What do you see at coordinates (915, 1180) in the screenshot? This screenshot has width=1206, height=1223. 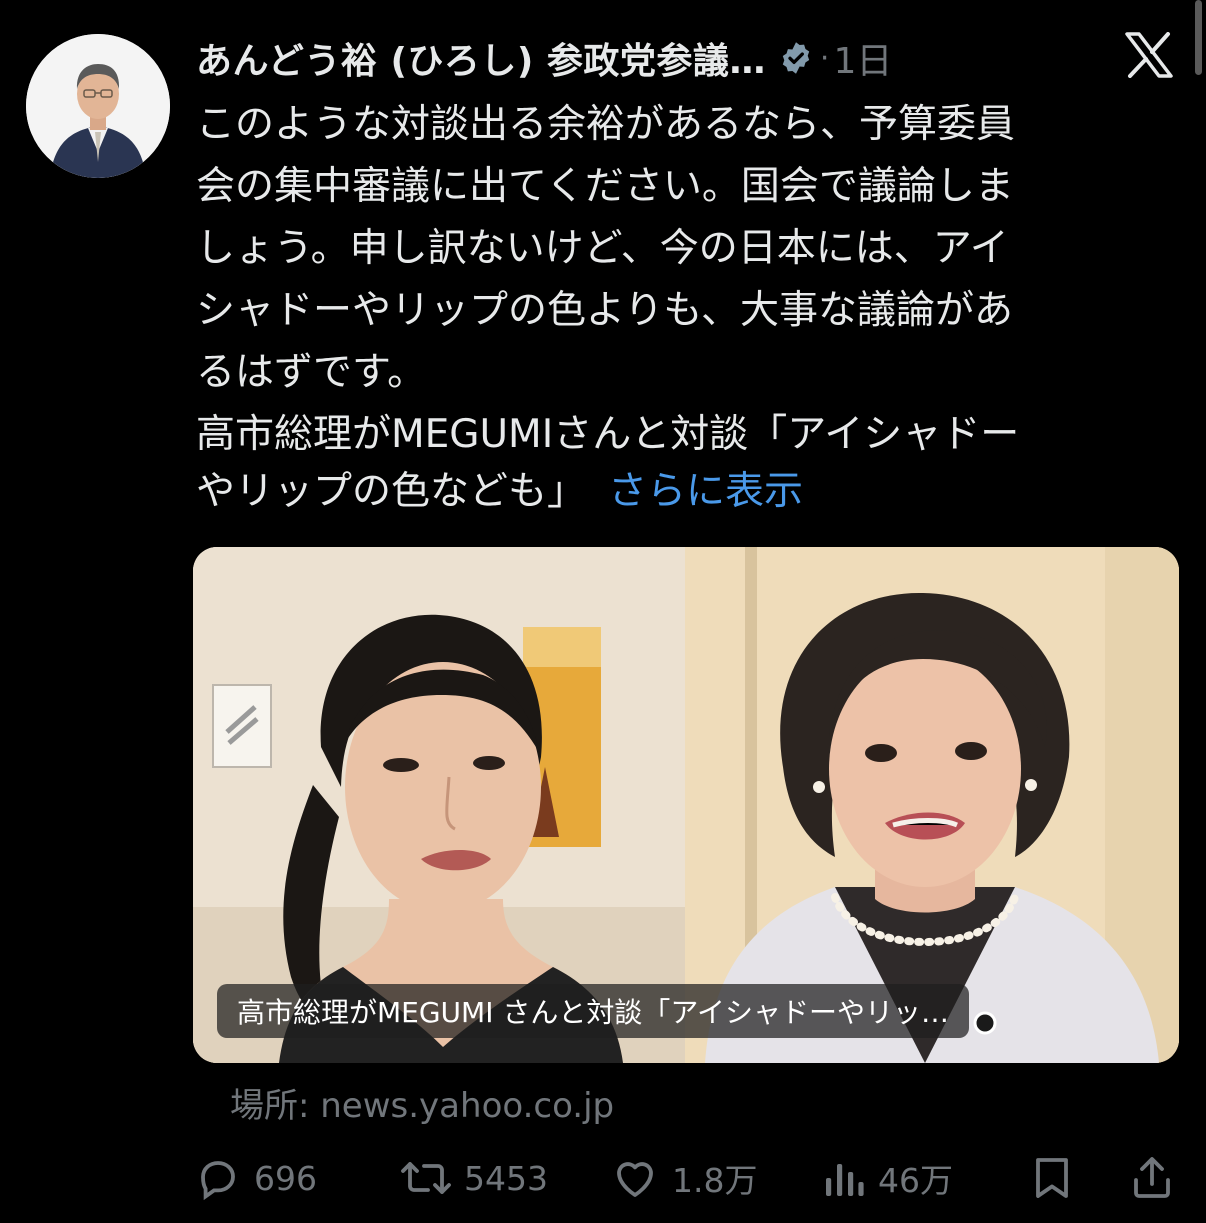 I see `views-count: 46万` at bounding box center [915, 1180].